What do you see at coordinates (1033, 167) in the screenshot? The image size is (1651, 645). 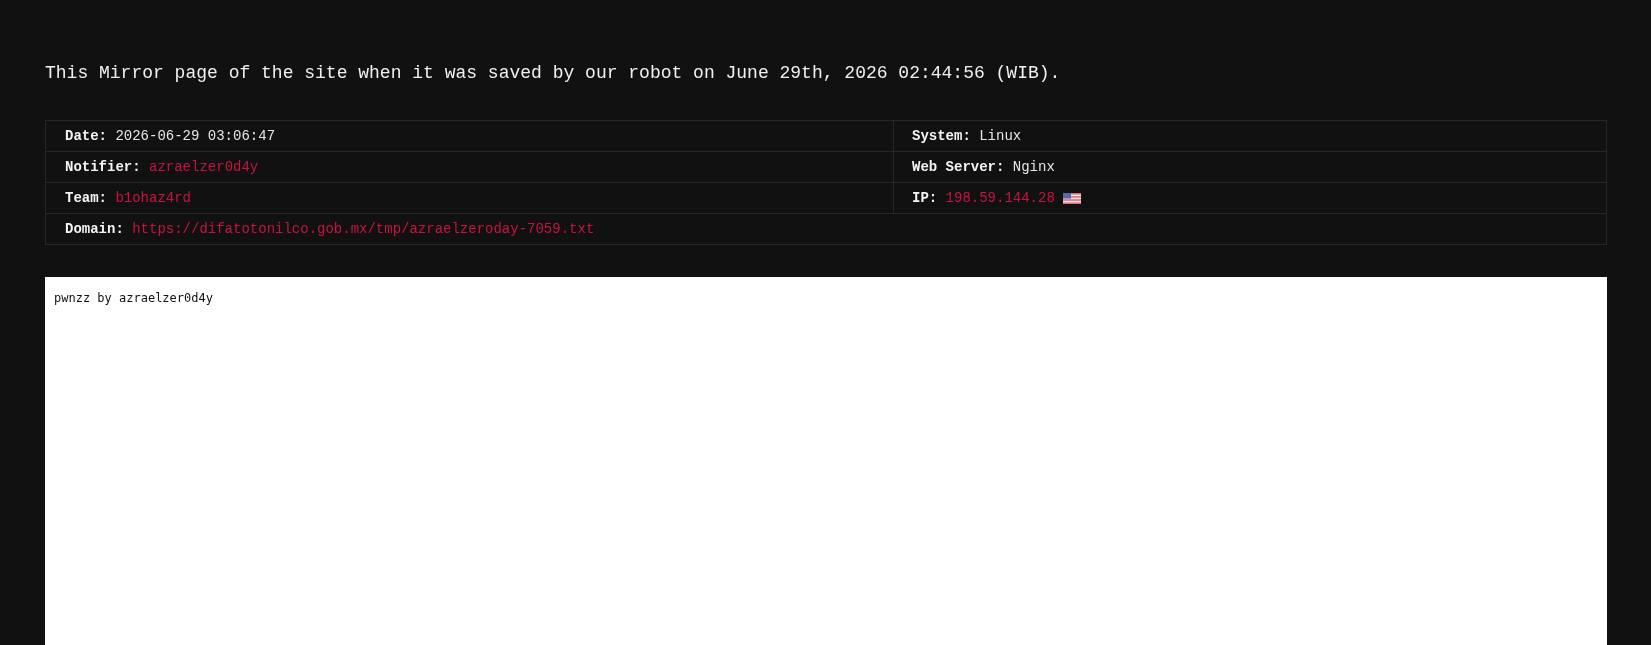 I see `field-value: Nginx` at bounding box center [1033, 167].